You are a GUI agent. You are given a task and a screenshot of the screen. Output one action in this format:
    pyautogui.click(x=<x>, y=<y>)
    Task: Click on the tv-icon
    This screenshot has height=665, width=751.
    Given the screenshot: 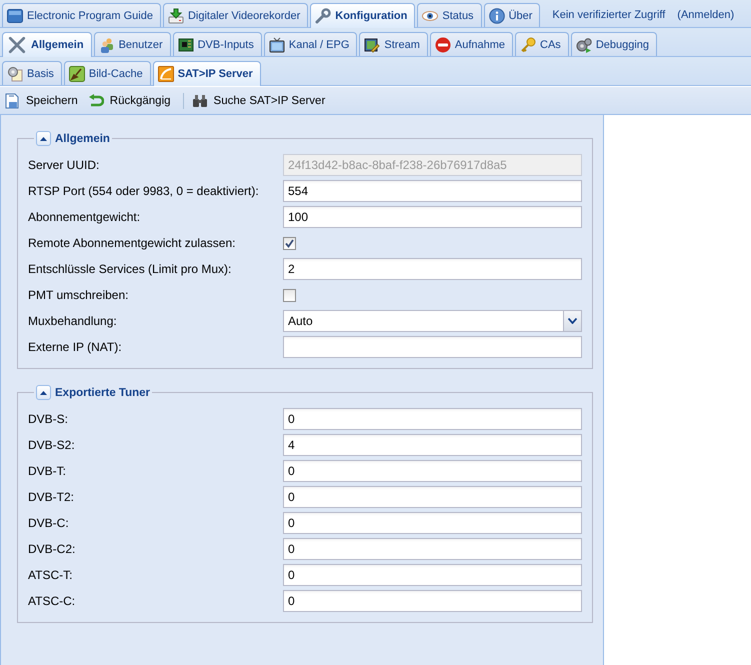 What is the action you would take?
    pyautogui.click(x=276, y=44)
    